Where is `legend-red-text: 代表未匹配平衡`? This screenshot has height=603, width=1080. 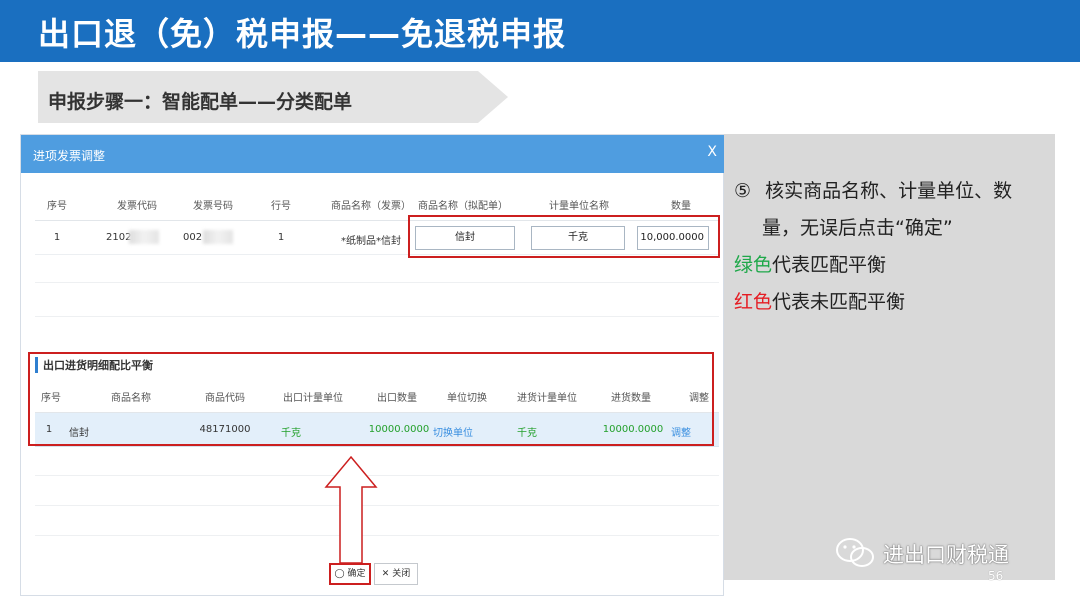 legend-red-text: 代表未匹配平衡 is located at coordinates (839, 302).